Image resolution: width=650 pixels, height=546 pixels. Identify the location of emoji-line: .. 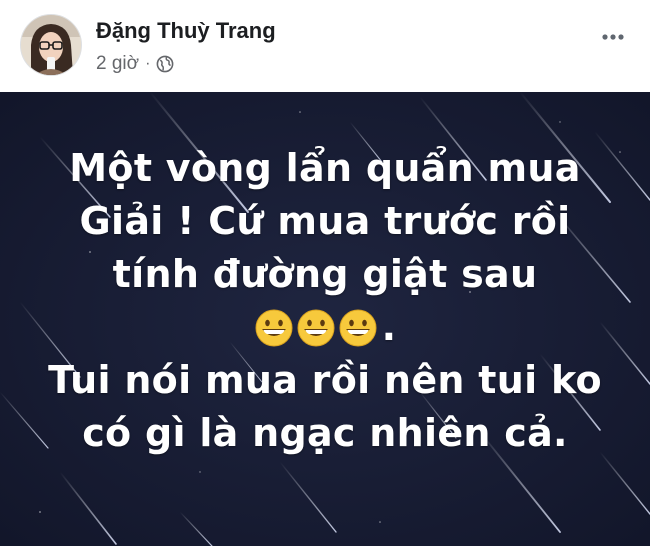
(325, 327).